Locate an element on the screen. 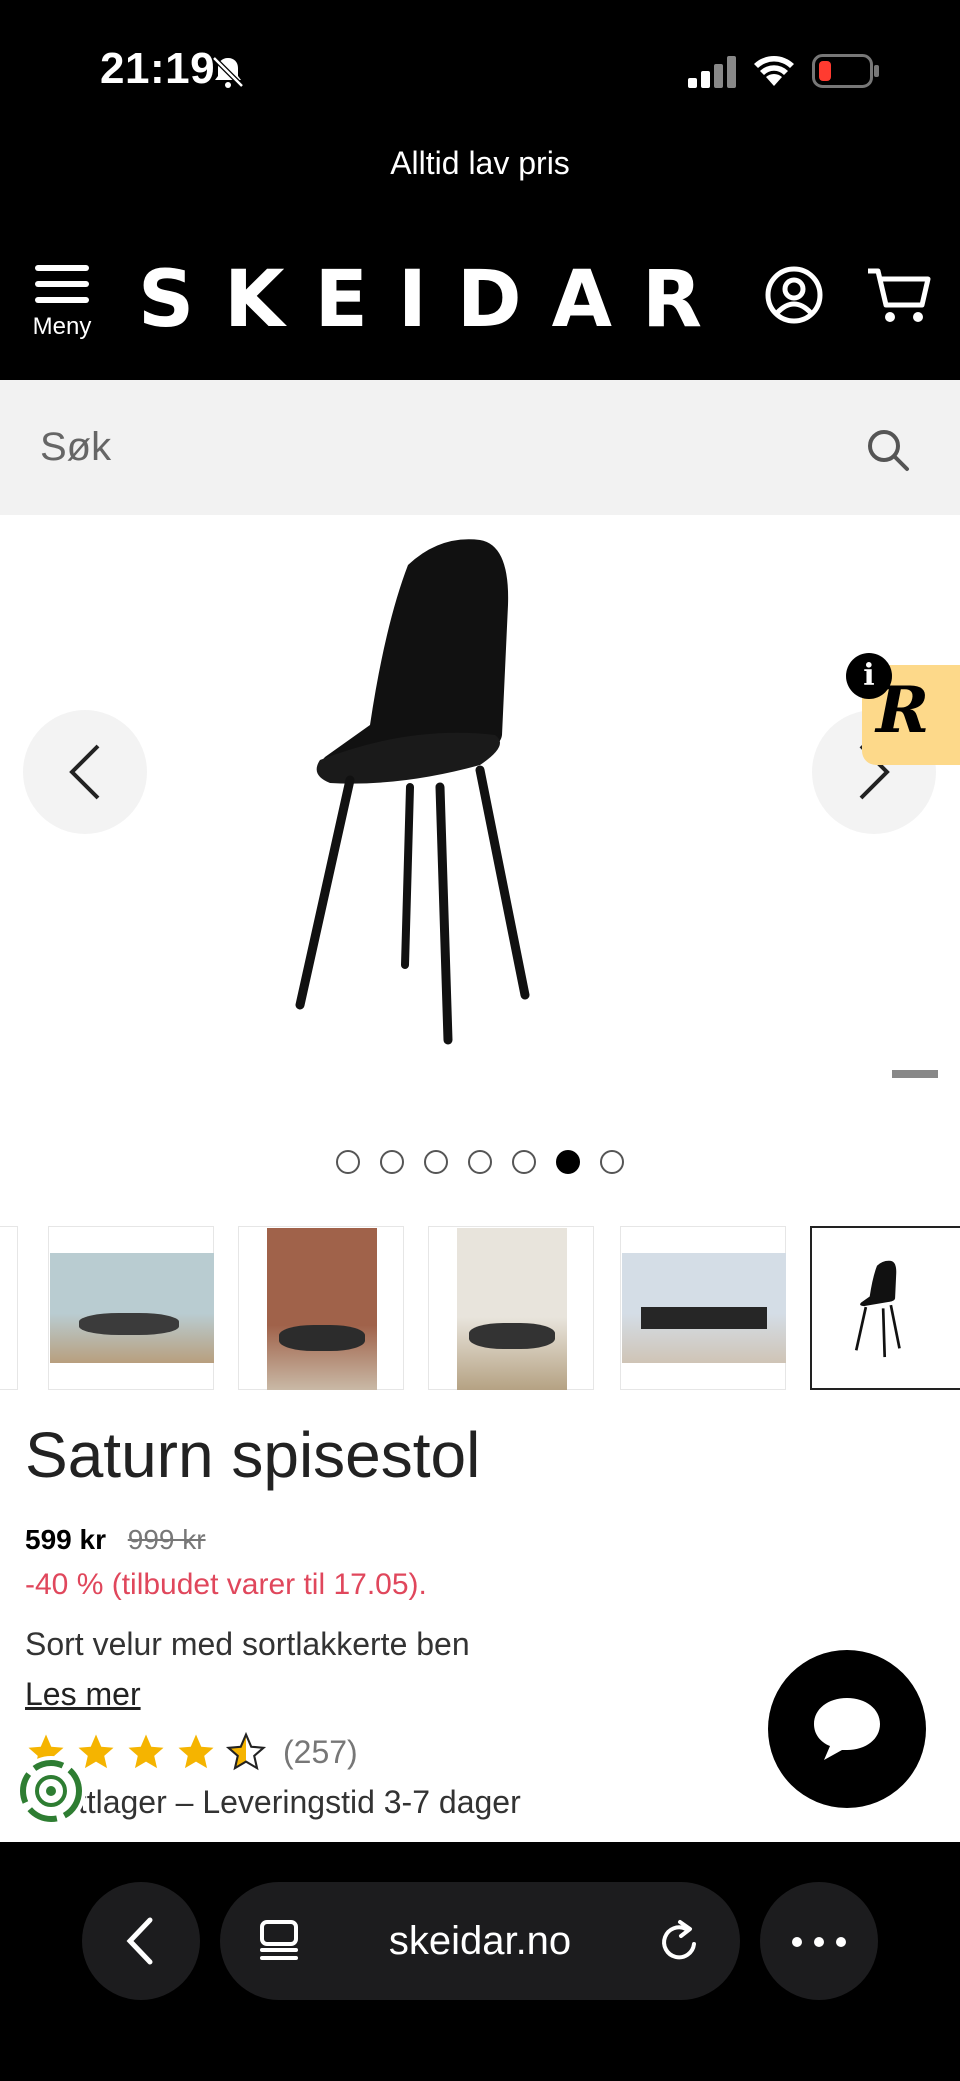 The image size is (960, 2081). site-header: Meny SKEIDAR is located at coordinates (480, 302).